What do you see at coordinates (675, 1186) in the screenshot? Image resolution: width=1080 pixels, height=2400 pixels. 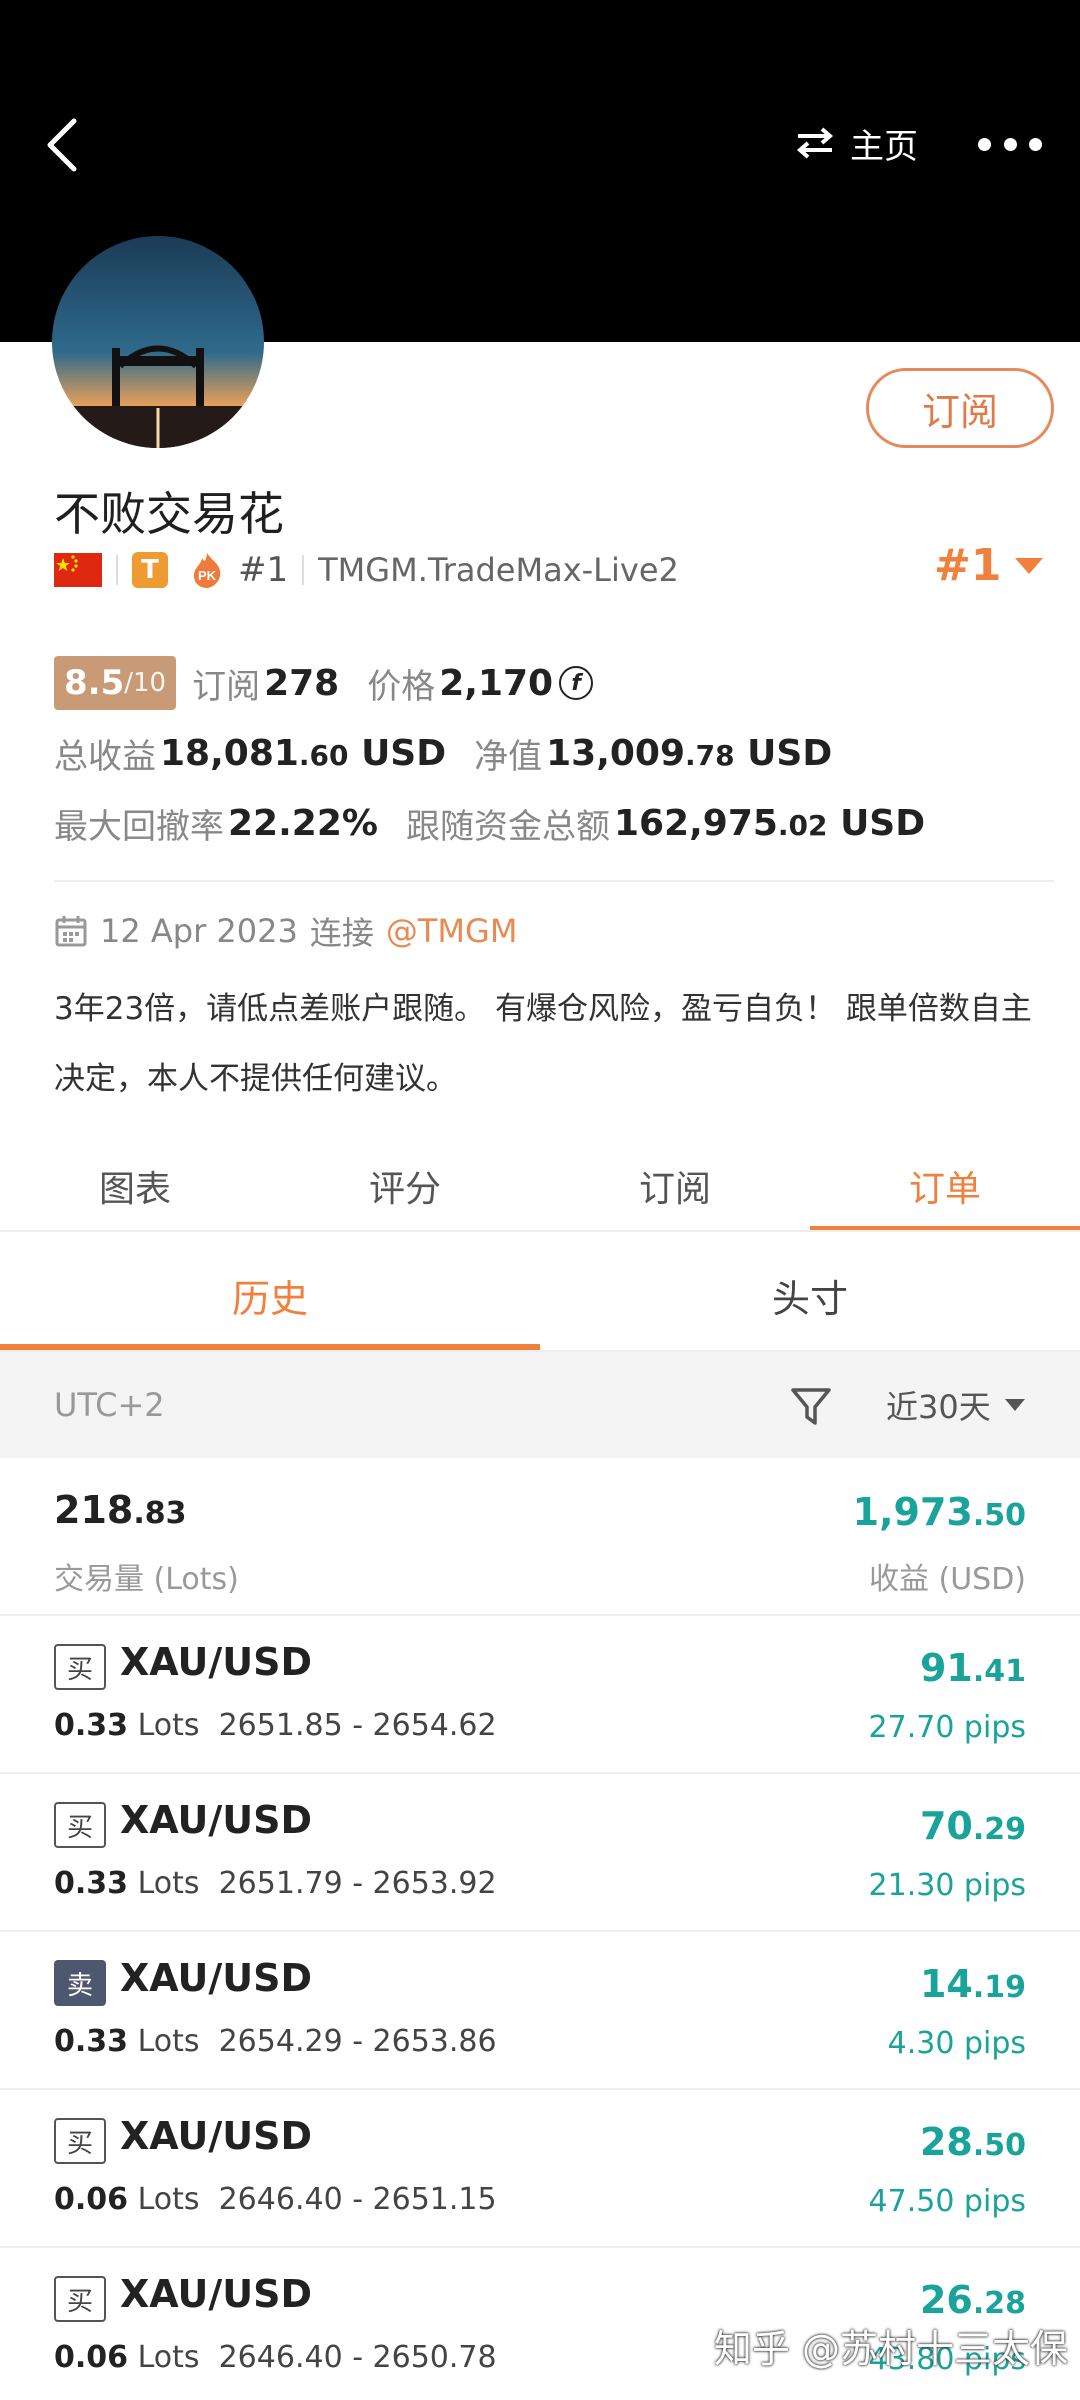 I see `tab-subscriptions: 订阅` at bounding box center [675, 1186].